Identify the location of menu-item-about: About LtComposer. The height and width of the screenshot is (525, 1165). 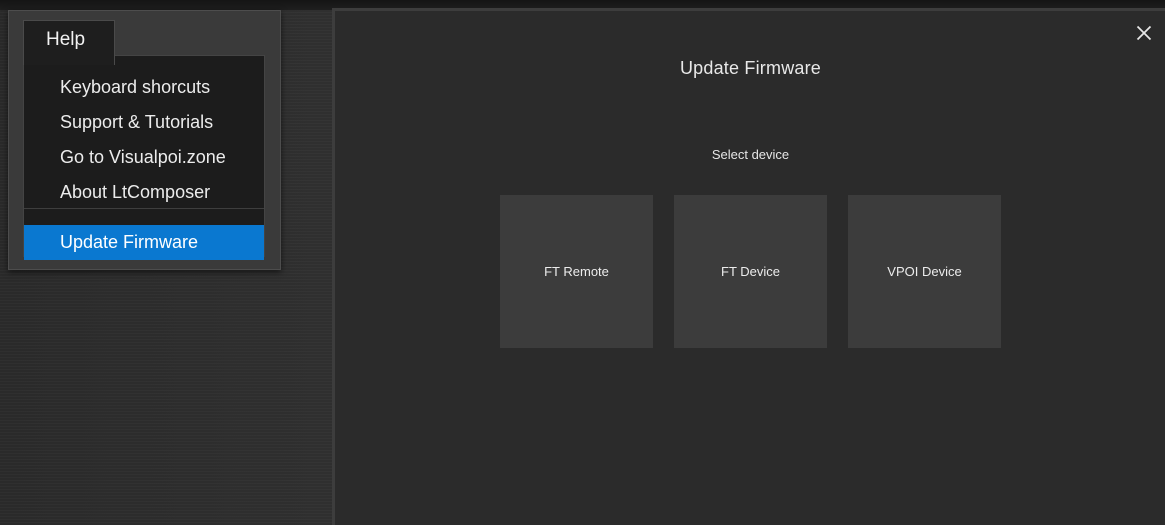
(144, 192).